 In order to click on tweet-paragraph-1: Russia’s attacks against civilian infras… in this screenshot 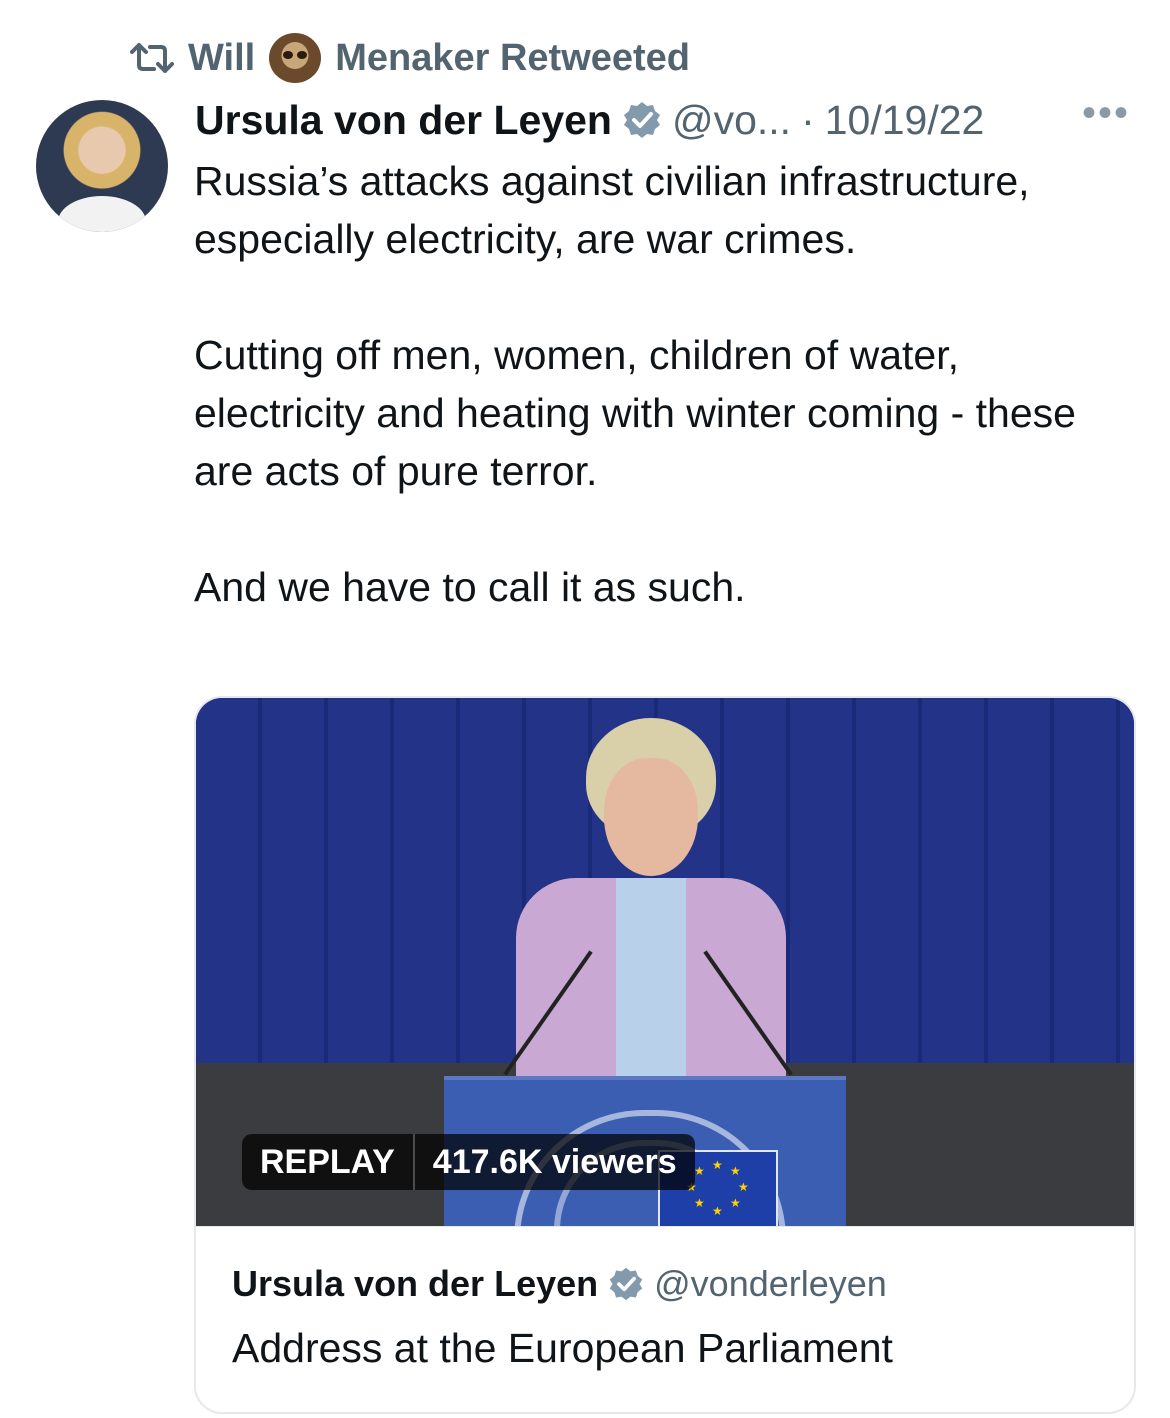, I will do `click(612, 210)`.